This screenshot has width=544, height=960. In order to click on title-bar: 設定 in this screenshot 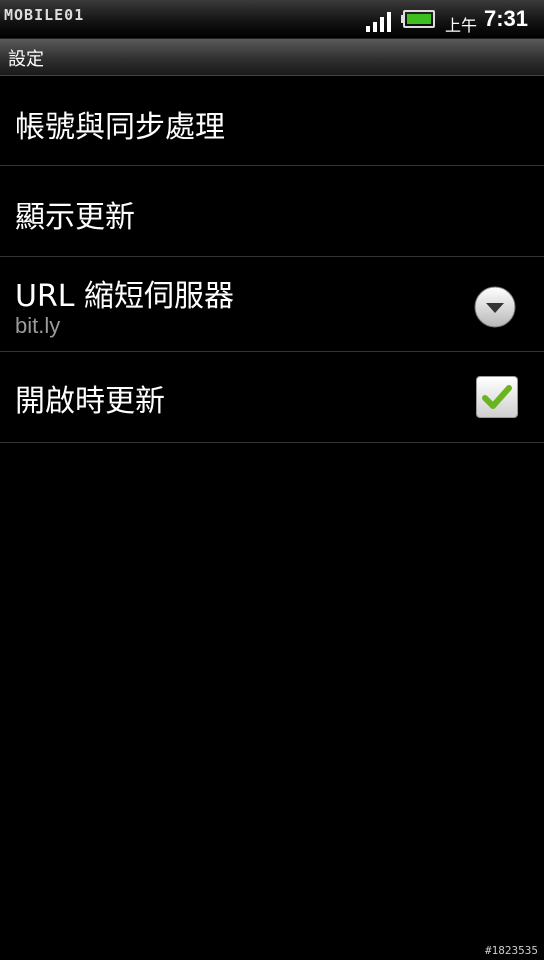, I will do `click(272, 57)`.